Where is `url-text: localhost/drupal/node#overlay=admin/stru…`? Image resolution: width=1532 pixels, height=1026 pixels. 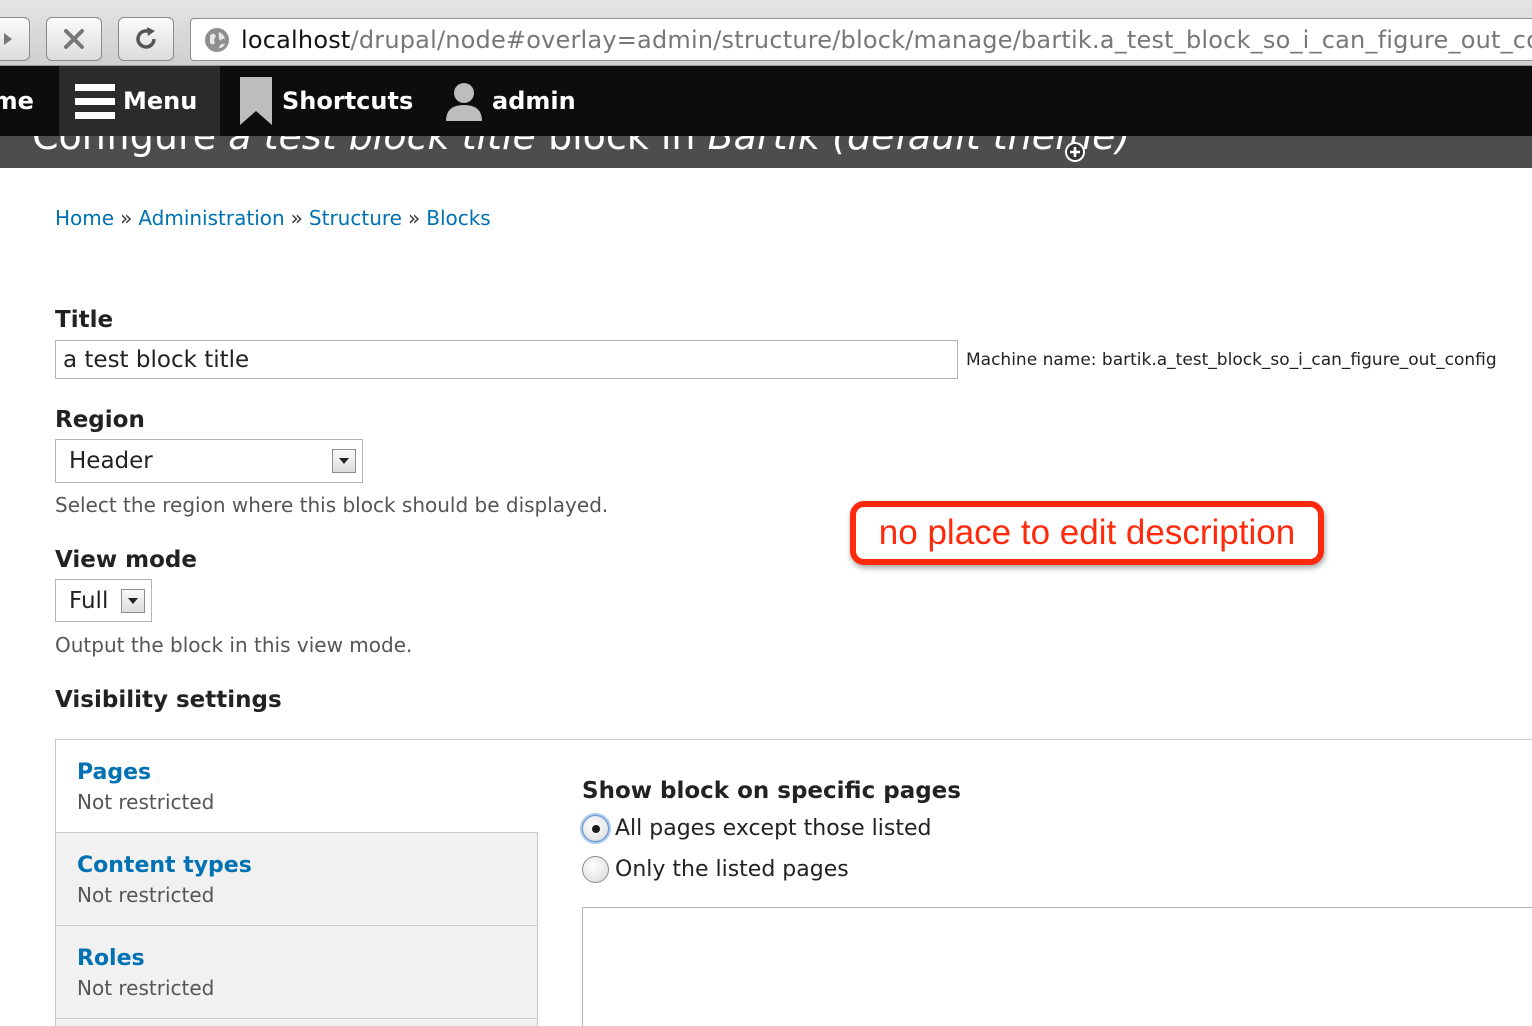
url-text: localhost/drupal/node#overlay=admin/stru… is located at coordinates (886, 40).